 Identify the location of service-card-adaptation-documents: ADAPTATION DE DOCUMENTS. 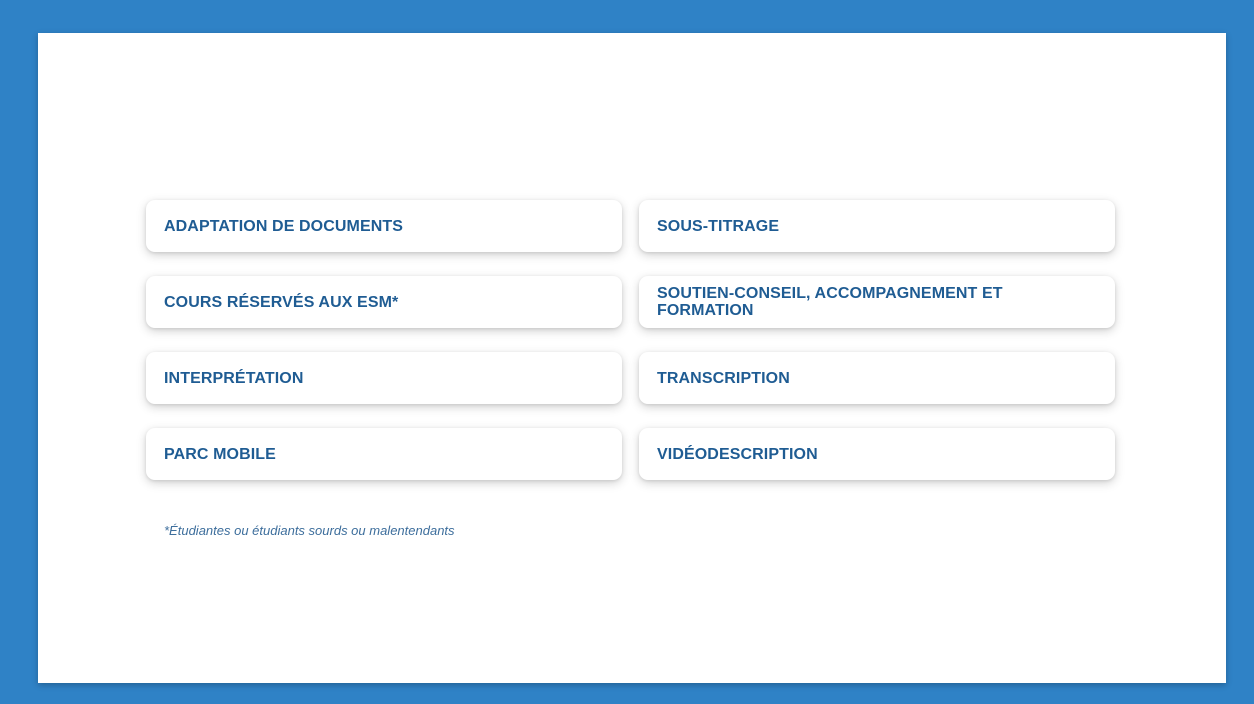
(384, 226).